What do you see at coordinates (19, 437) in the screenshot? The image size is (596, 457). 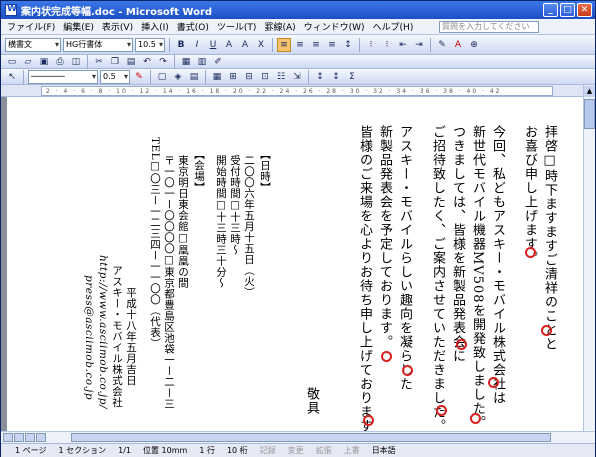 I see `web-layout-icon` at bounding box center [19, 437].